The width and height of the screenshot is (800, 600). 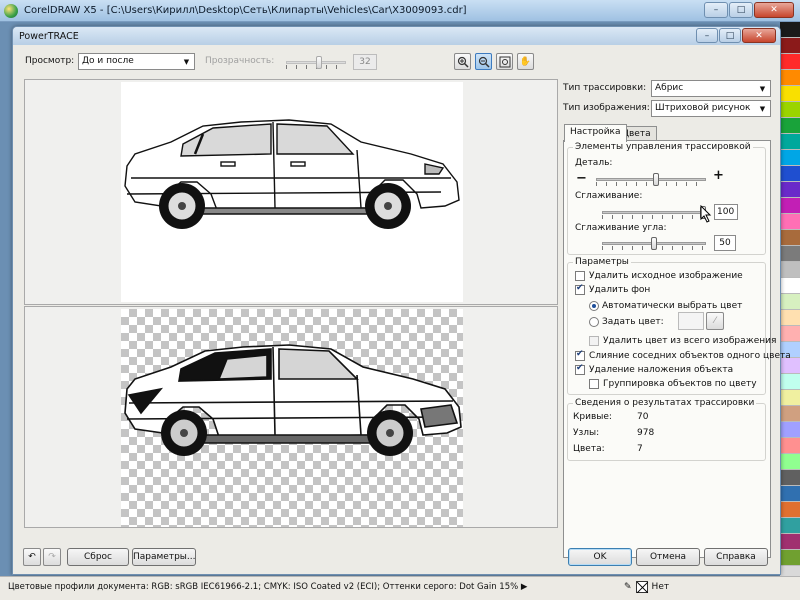 What do you see at coordinates (594, 322) in the screenshot?
I see `set-color-radio` at bounding box center [594, 322].